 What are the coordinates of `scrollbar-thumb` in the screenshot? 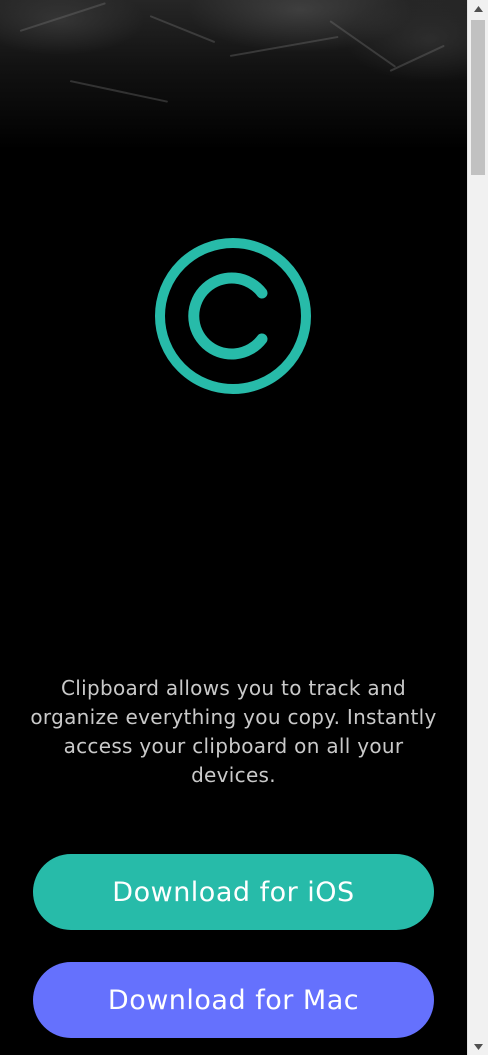 It's located at (478, 97).